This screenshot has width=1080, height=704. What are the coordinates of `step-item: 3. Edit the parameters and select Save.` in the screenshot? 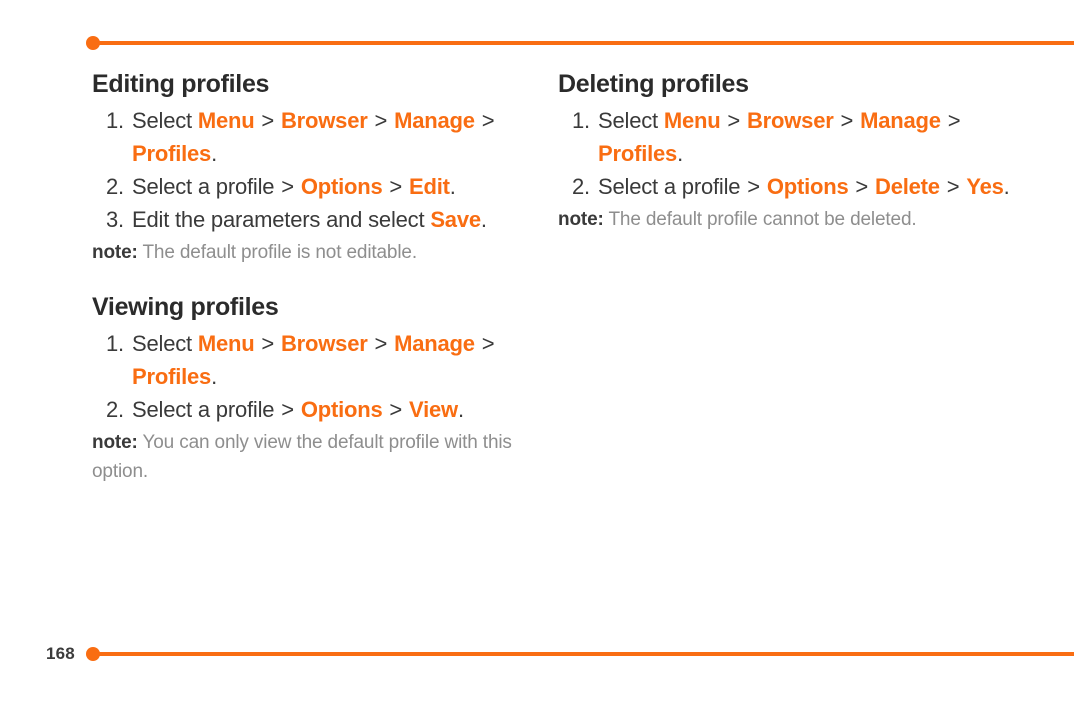 It's located at (318, 219).